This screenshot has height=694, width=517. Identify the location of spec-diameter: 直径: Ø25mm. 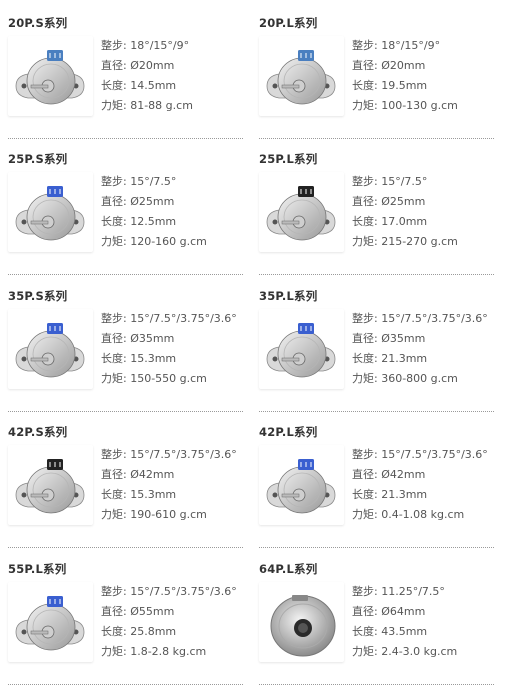
(154, 202).